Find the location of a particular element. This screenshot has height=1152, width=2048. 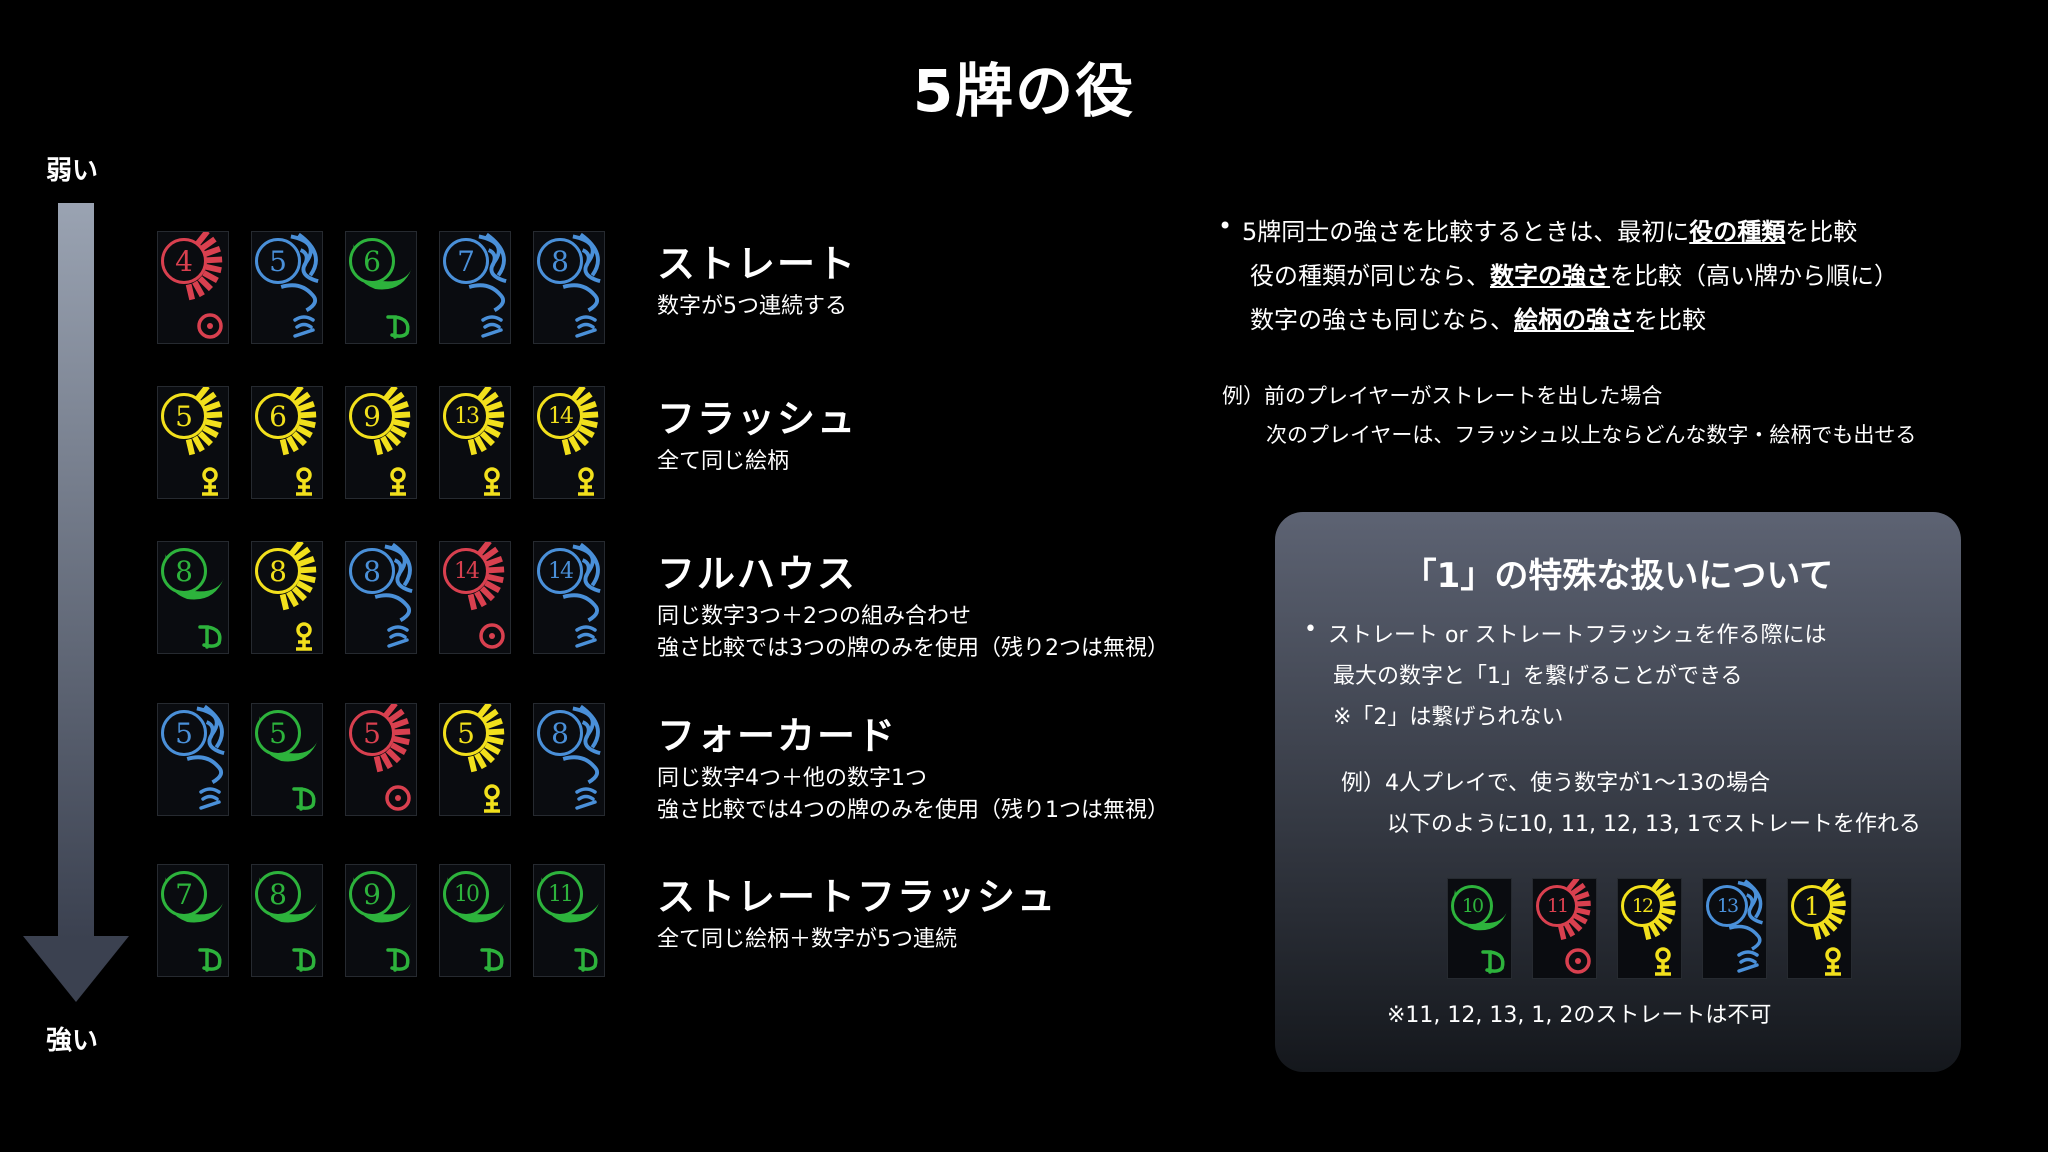

playing-card: 9 is located at coordinates (381, 442).